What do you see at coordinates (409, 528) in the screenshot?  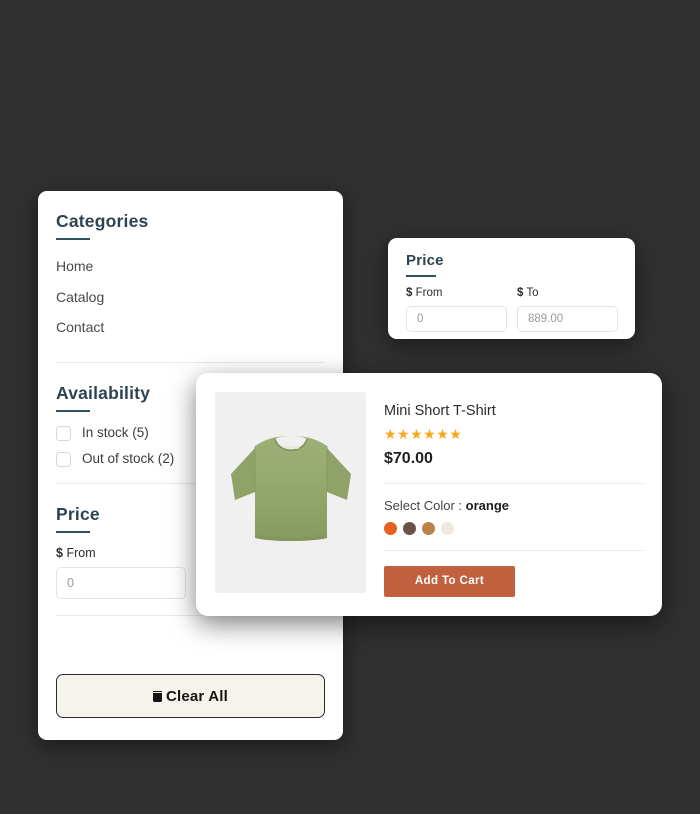 I see `color-swatch-dark-brown` at bounding box center [409, 528].